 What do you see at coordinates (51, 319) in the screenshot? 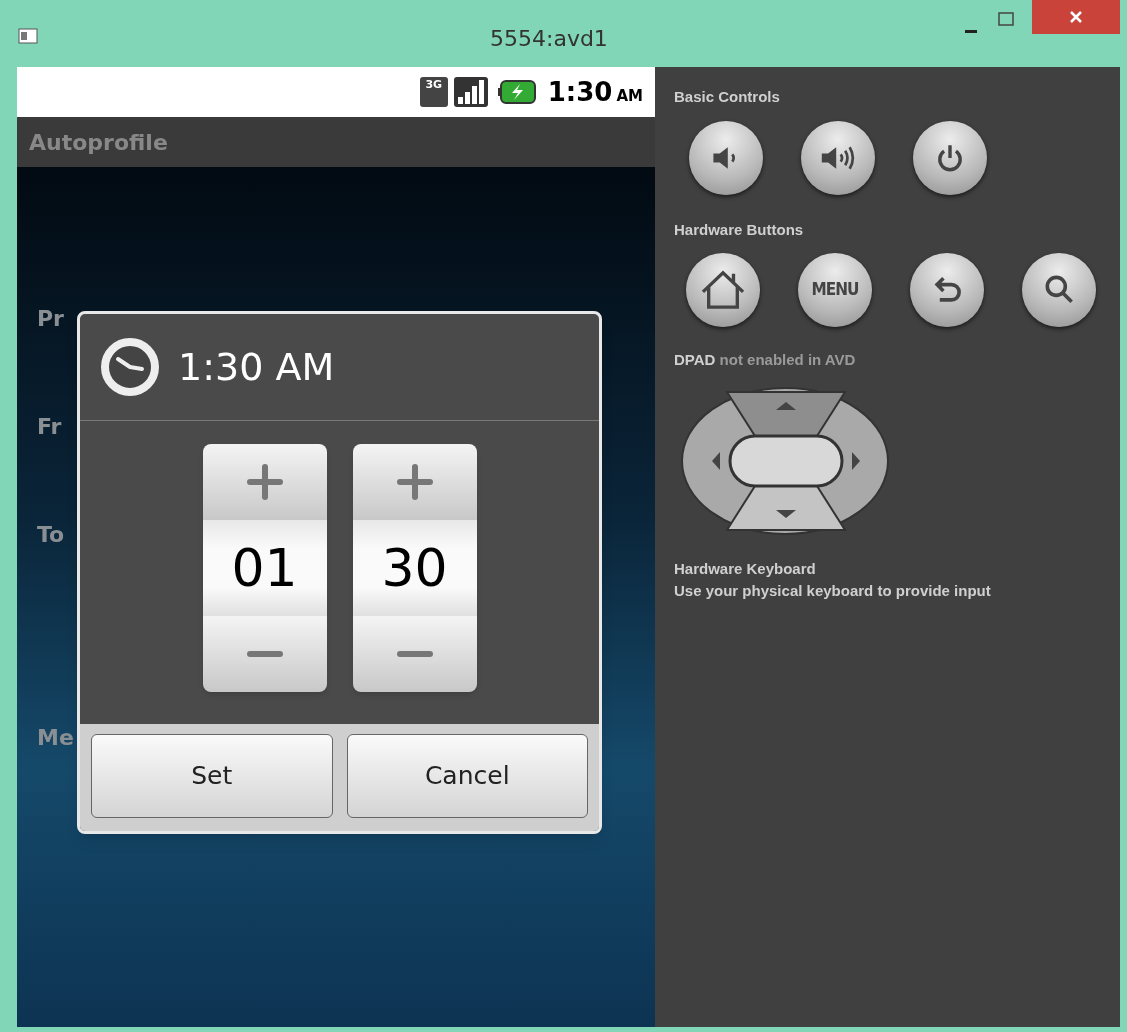
I see `form-label: Pr` at bounding box center [51, 319].